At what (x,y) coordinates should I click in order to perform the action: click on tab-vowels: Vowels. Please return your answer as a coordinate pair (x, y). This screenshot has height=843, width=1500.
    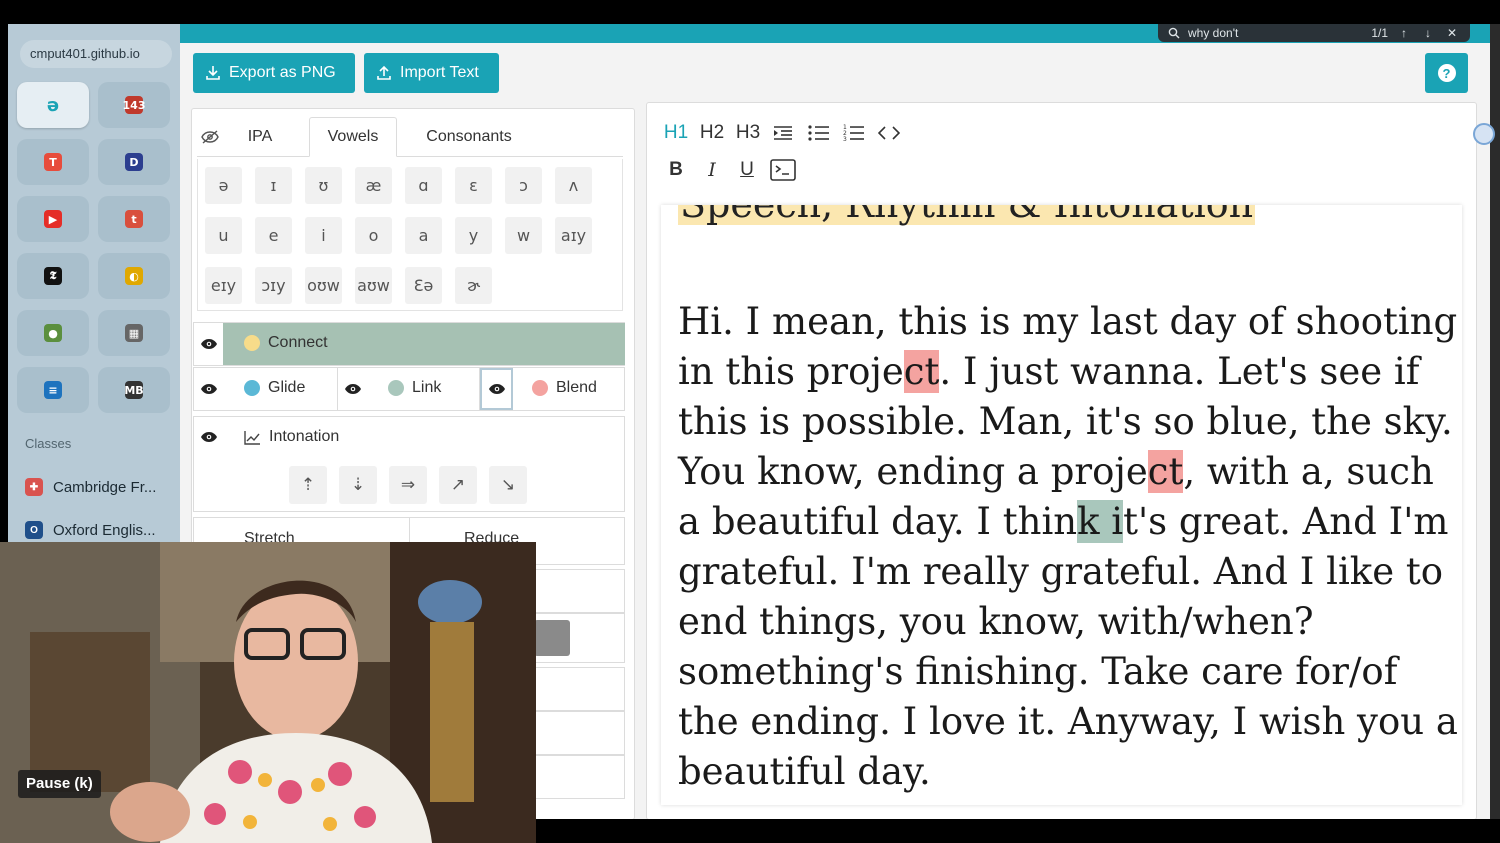
    Looking at the image, I should click on (353, 137).